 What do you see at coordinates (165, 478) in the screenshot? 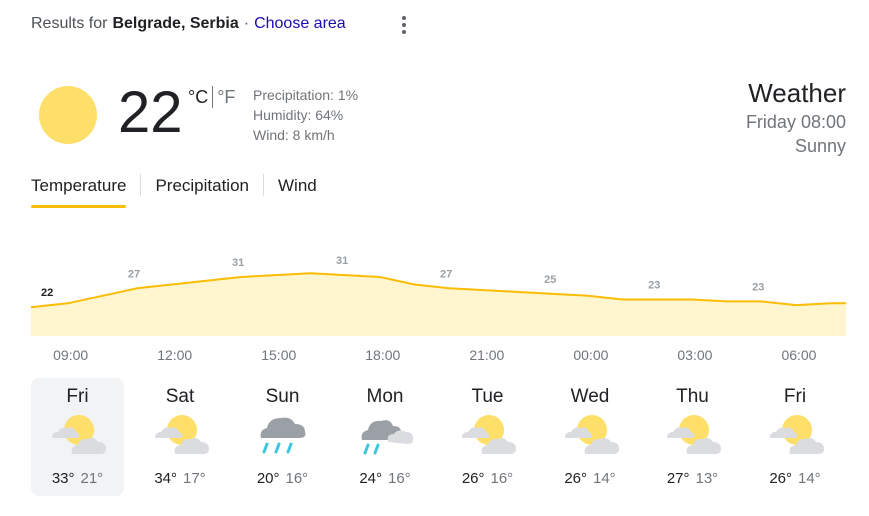
I see `high-temperature: 34°` at bounding box center [165, 478].